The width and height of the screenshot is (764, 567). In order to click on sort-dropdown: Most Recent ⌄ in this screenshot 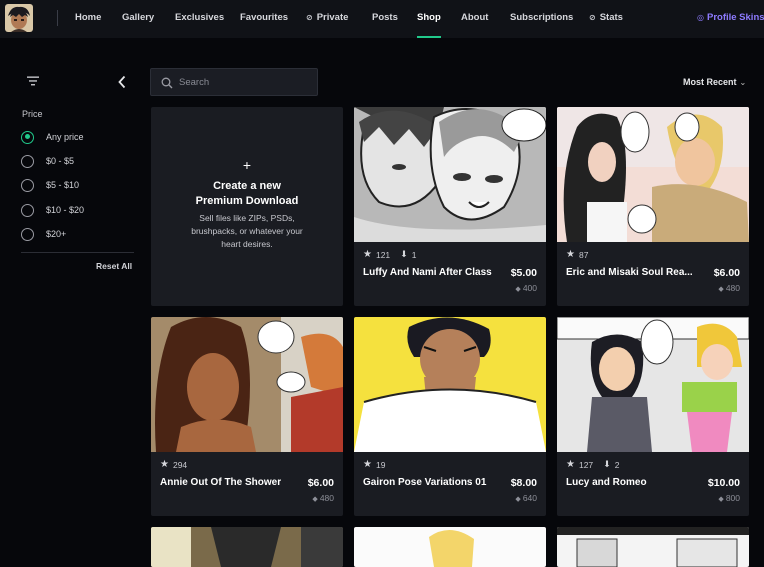, I will do `click(714, 82)`.